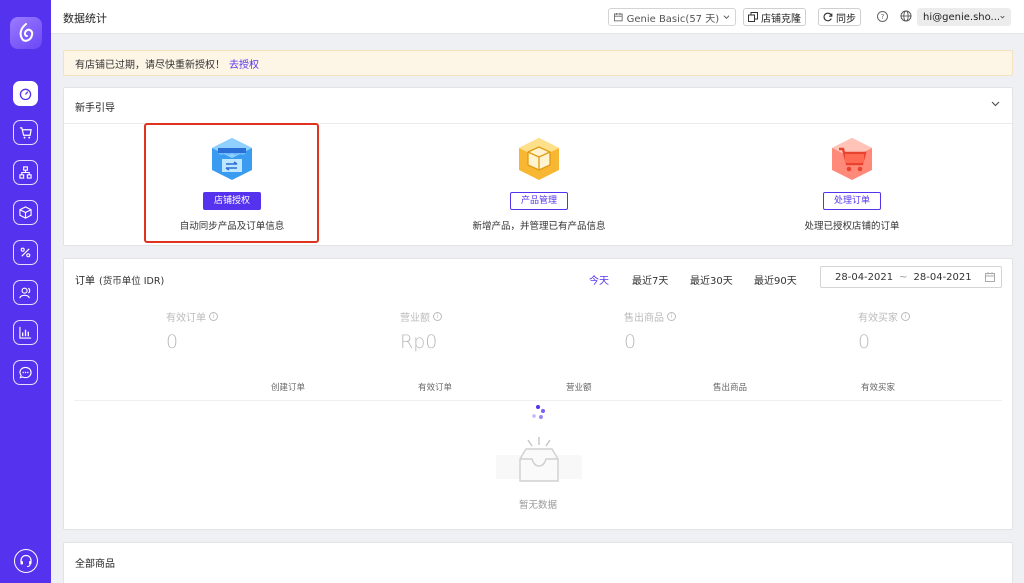 This screenshot has height=583, width=1024. I want to click on help-icon: ?, so click(882, 16).